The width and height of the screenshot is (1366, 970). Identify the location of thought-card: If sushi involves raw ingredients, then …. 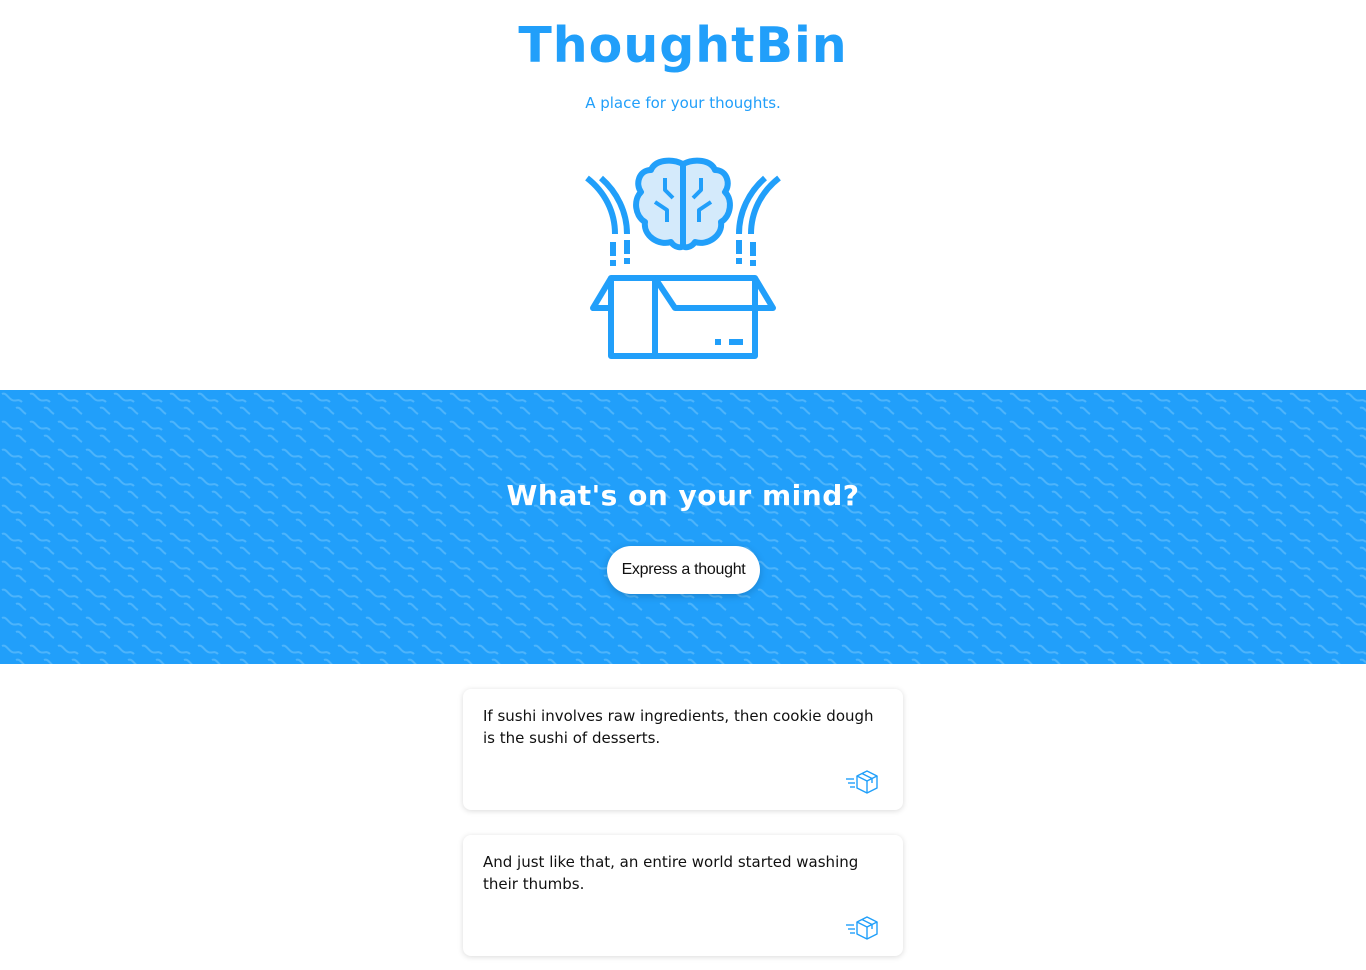
(683, 749).